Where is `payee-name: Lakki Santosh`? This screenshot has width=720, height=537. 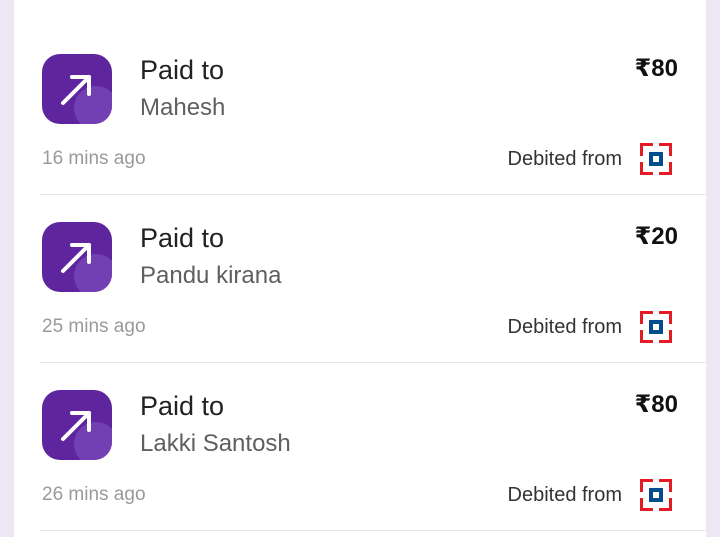
payee-name: Lakki Santosh is located at coordinates (215, 443).